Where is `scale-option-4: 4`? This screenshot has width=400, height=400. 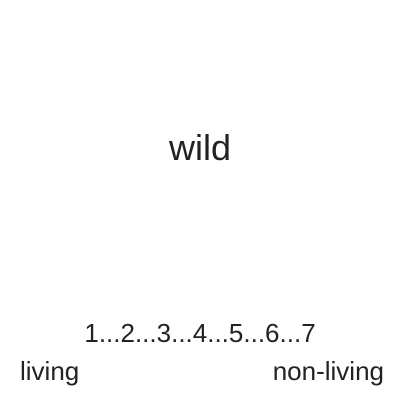
scale-option-4: 4 is located at coordinates (200, 333).